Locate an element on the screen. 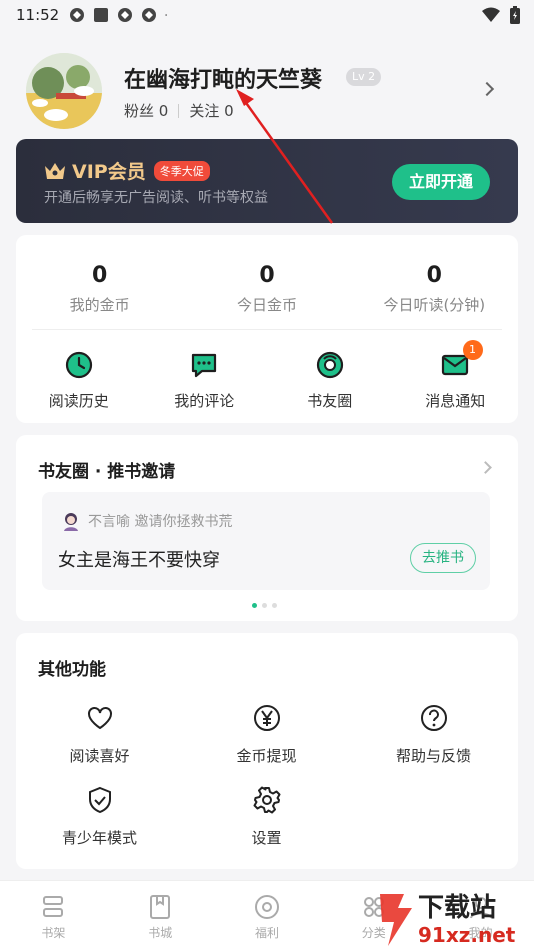  tab-label: 书架 is located at coordinates (53, 933).